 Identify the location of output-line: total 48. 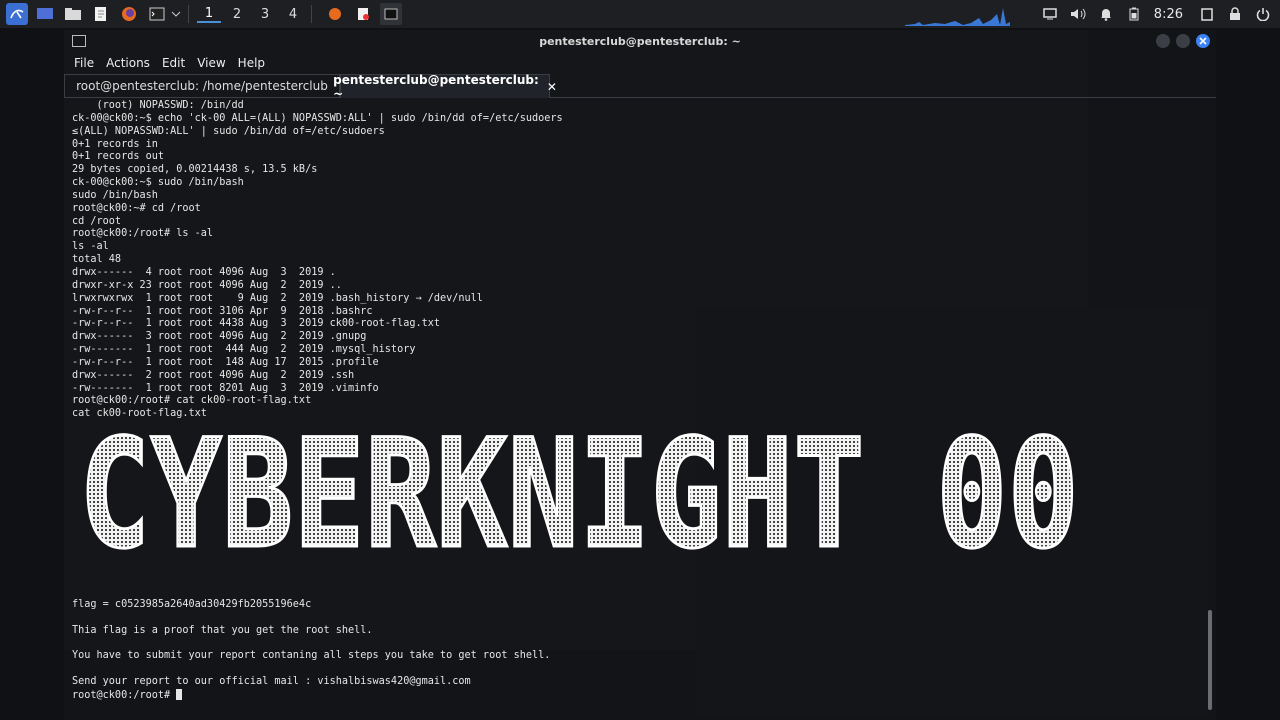
(97, 260).